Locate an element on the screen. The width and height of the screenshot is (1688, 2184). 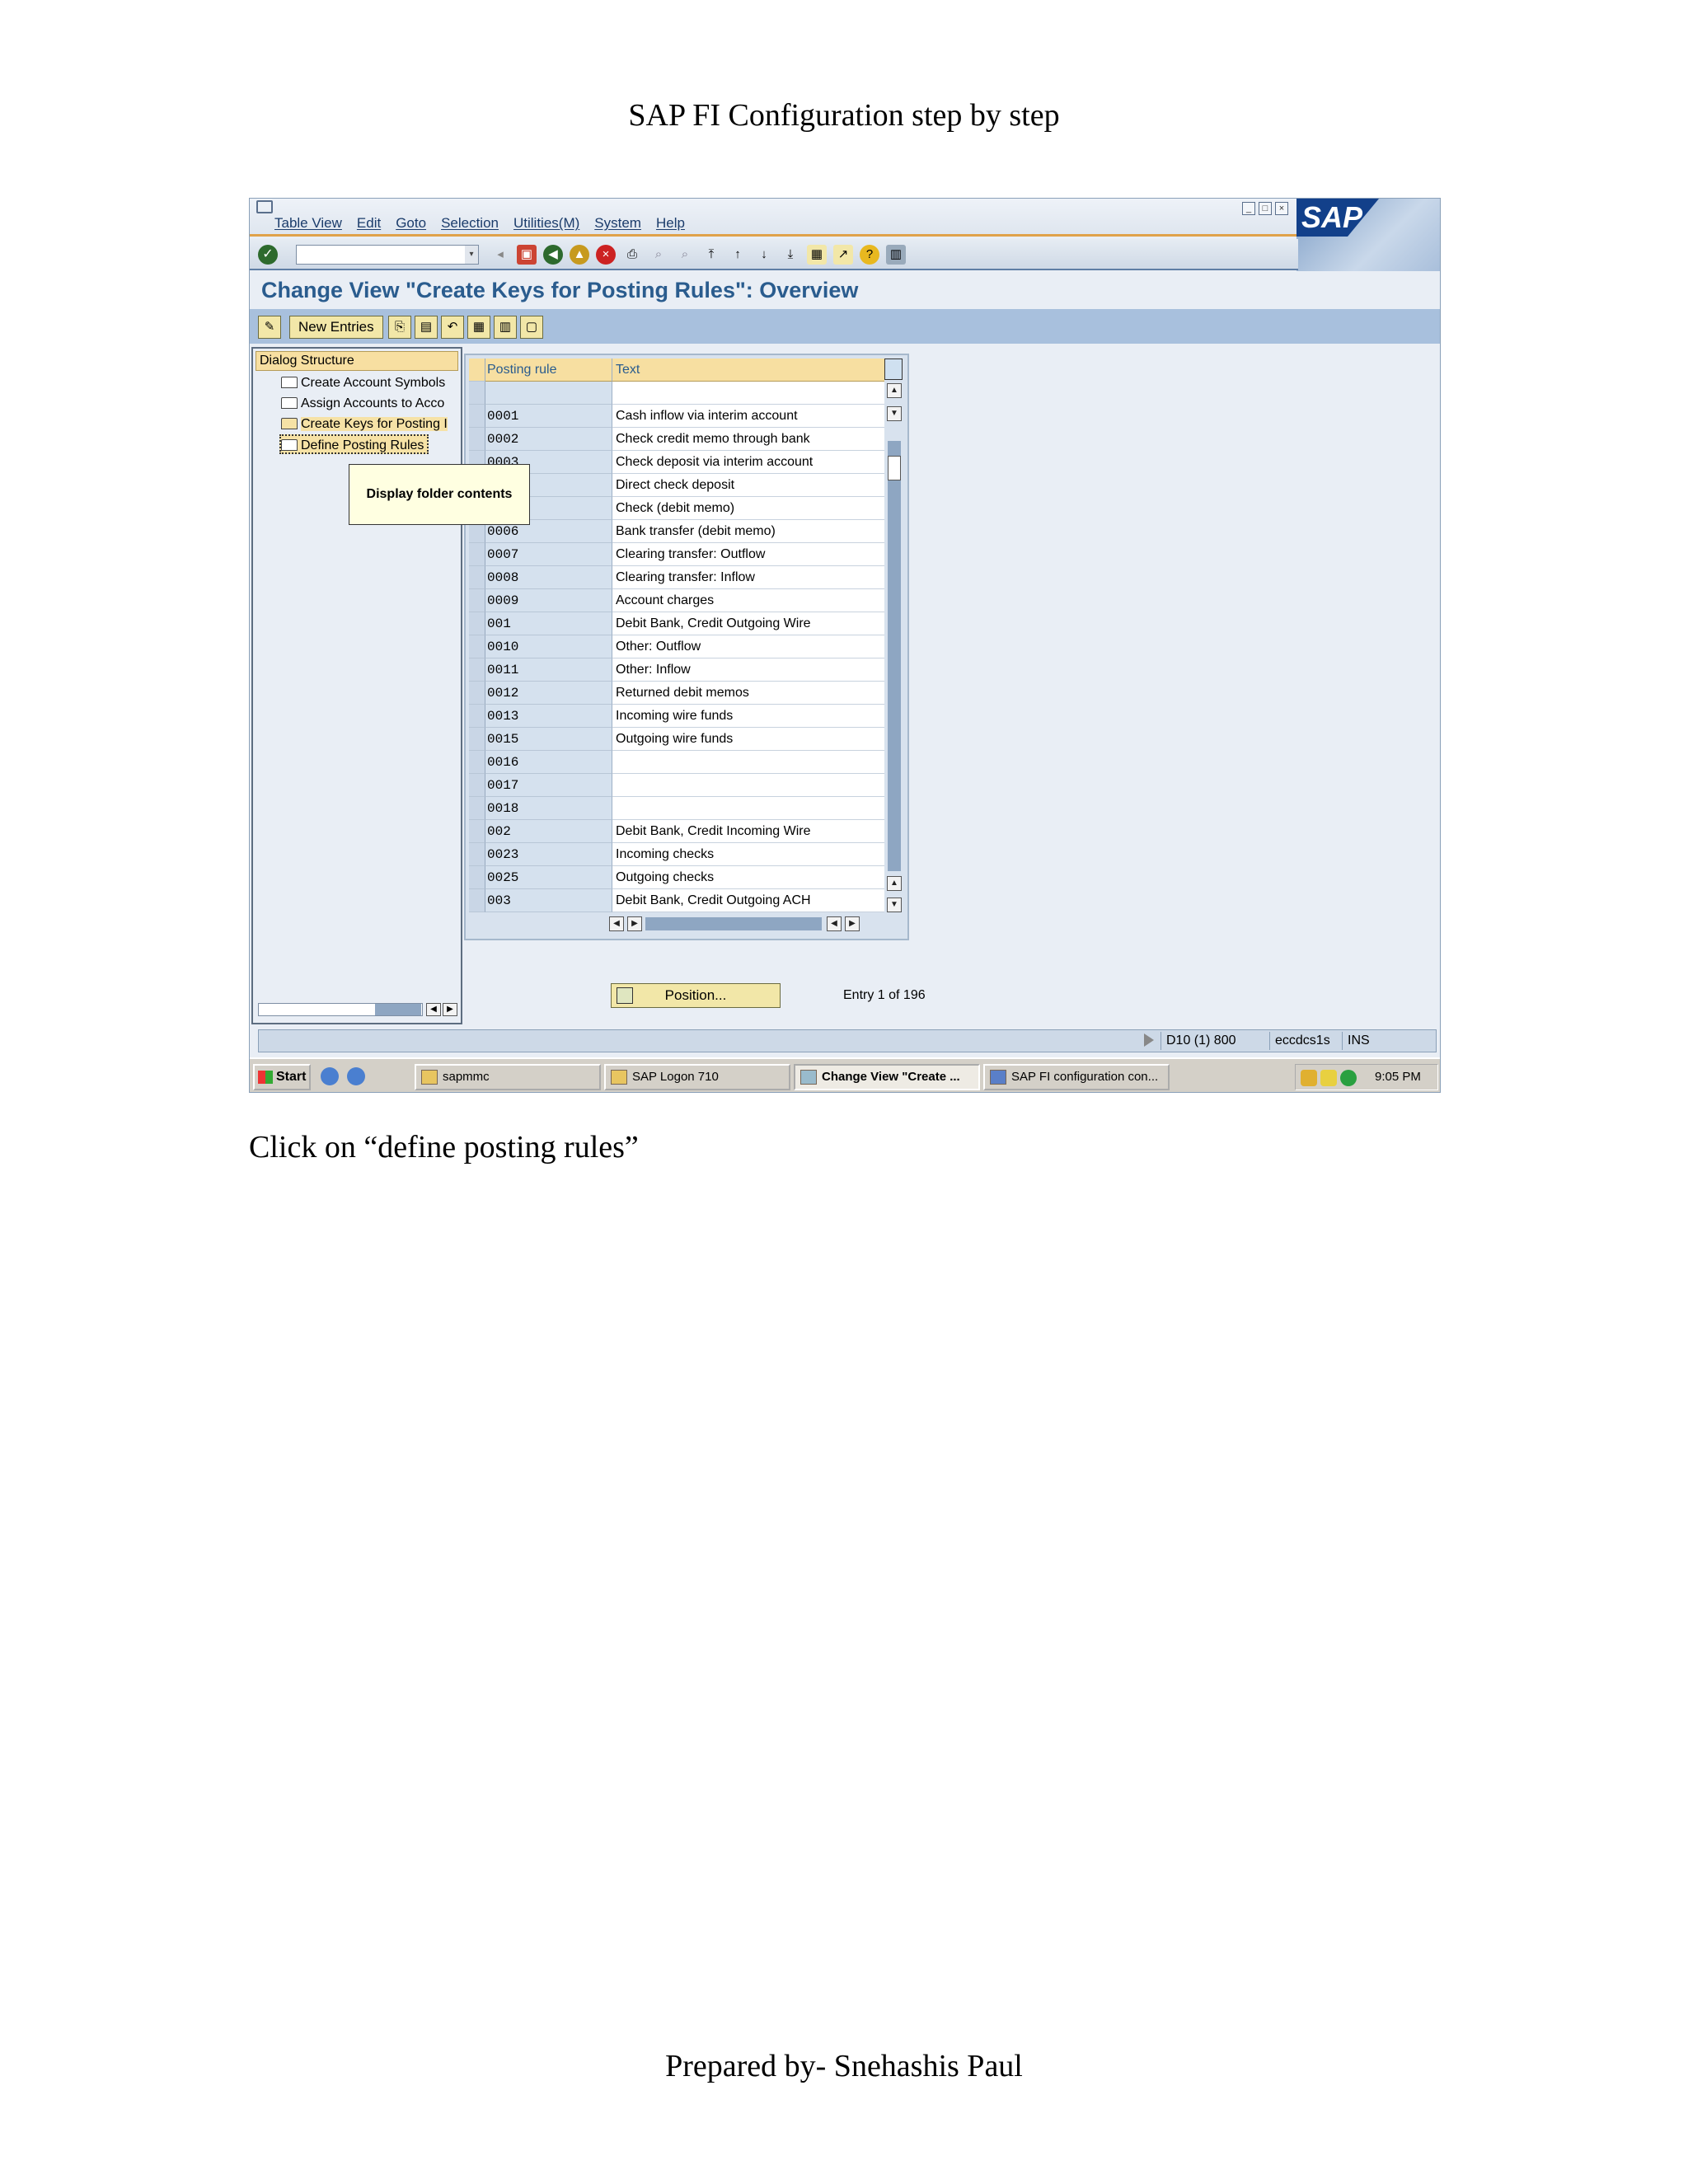
table-row: Direct check deposit is located at coordinates (677, 485).